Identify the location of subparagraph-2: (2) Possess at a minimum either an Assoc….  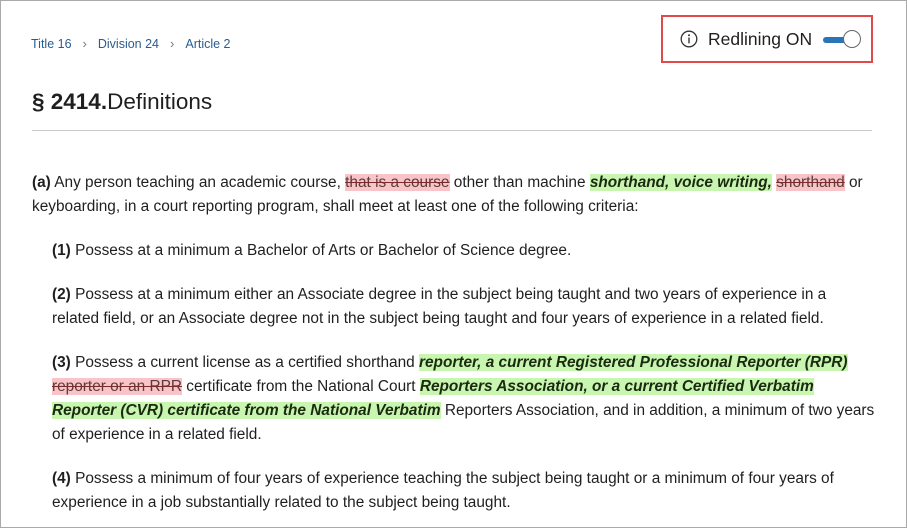
(464, 307).